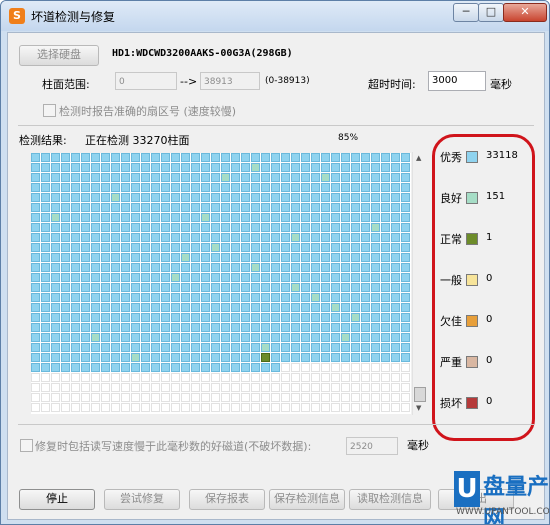  Describe the element at coordinates (525, 12) in the screenshot. I see `close-button: ✕` at that location.